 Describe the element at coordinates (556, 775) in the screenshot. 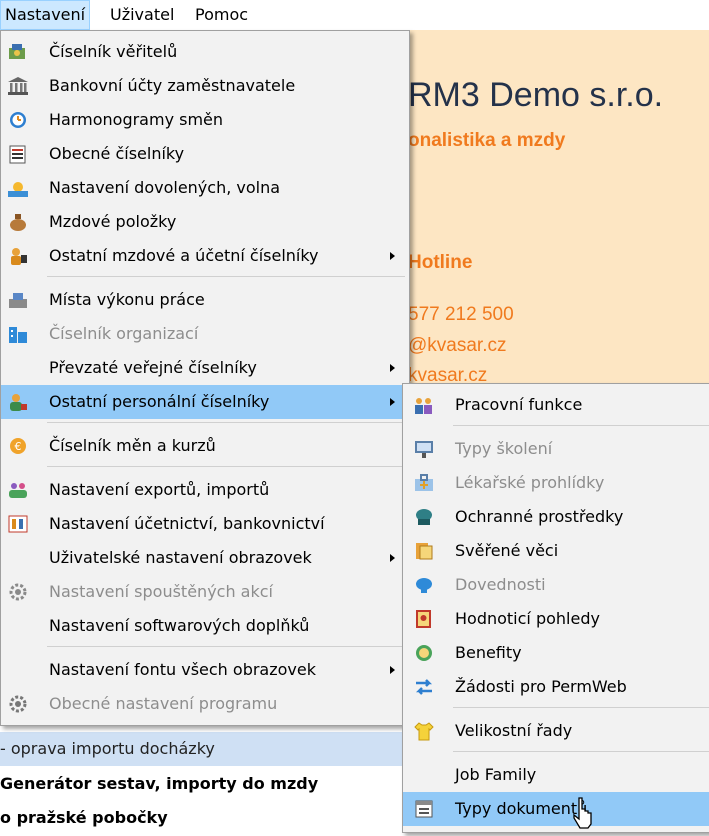

I see `submenu-item-job-family: Job Family` at that location.